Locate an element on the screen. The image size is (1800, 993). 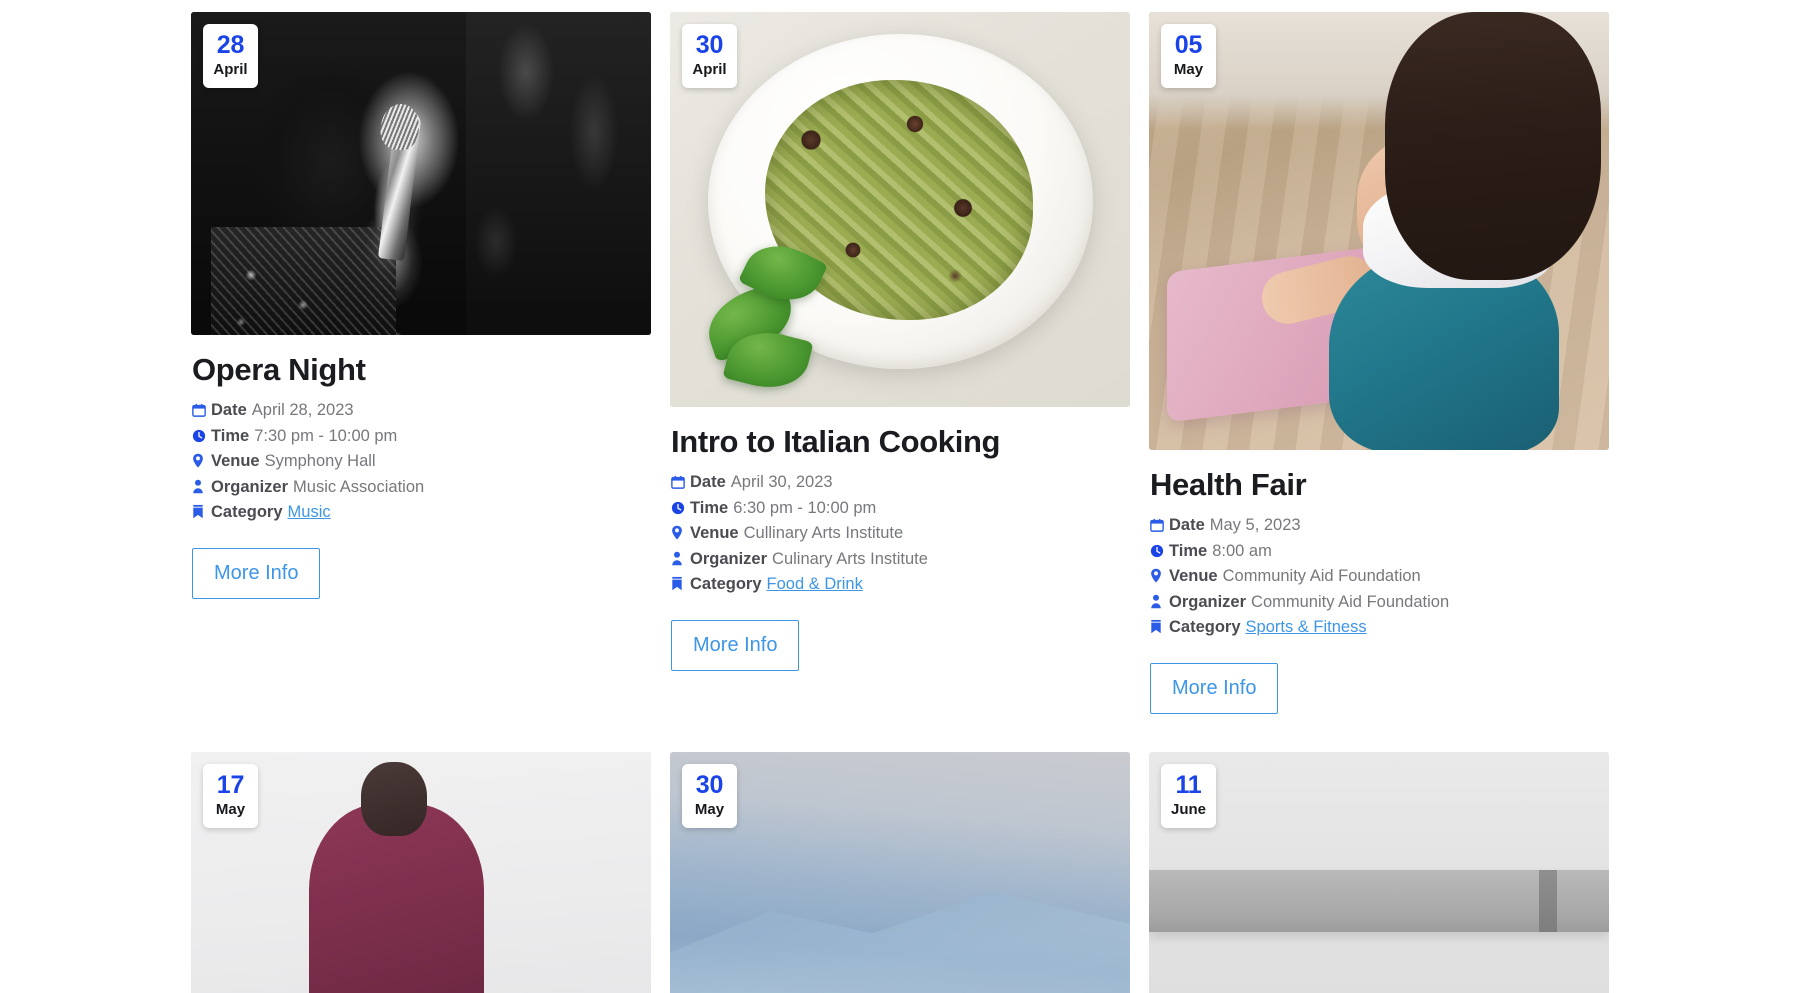
event-card-may-30: 30 May is located at coordinates (900, 872).